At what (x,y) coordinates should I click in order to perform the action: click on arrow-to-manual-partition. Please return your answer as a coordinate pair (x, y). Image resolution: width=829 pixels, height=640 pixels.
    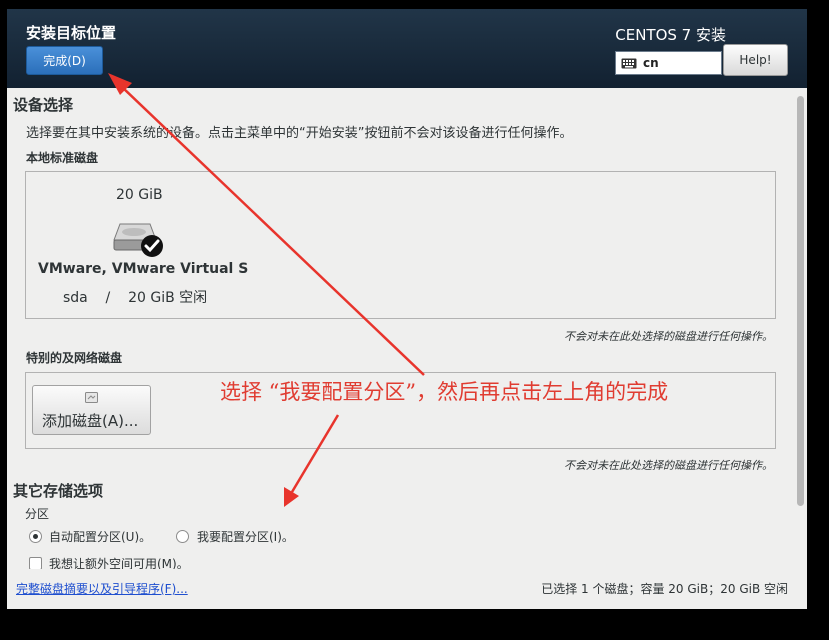
    Looking at the image, I should click on (312, 460).